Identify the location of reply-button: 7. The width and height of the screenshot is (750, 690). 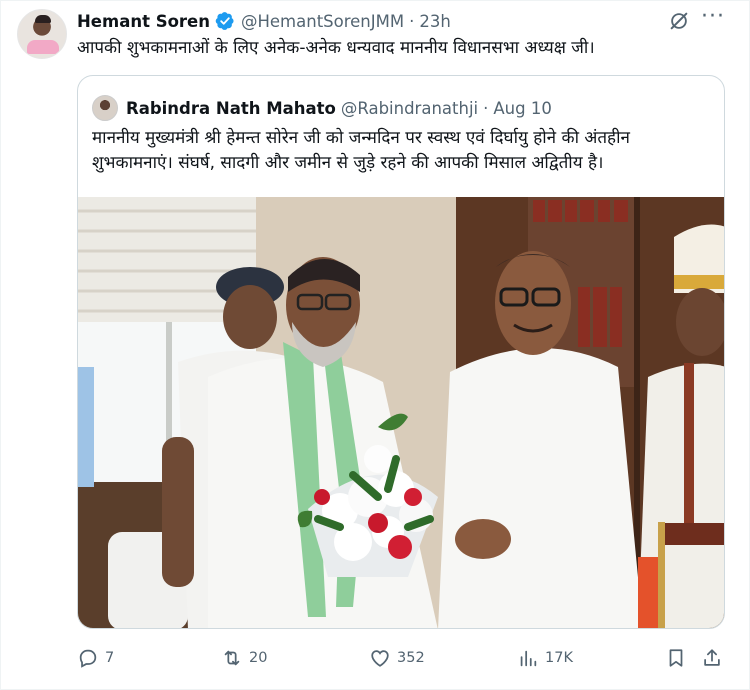
(95, 658).